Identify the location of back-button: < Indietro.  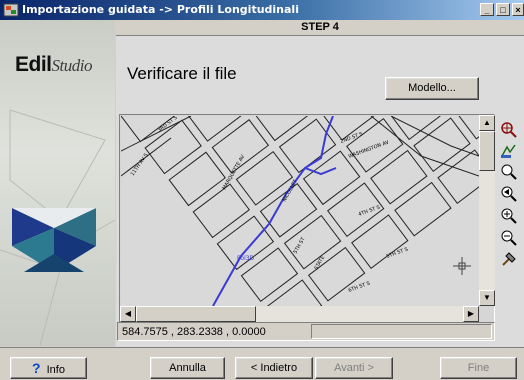
(274, 368).